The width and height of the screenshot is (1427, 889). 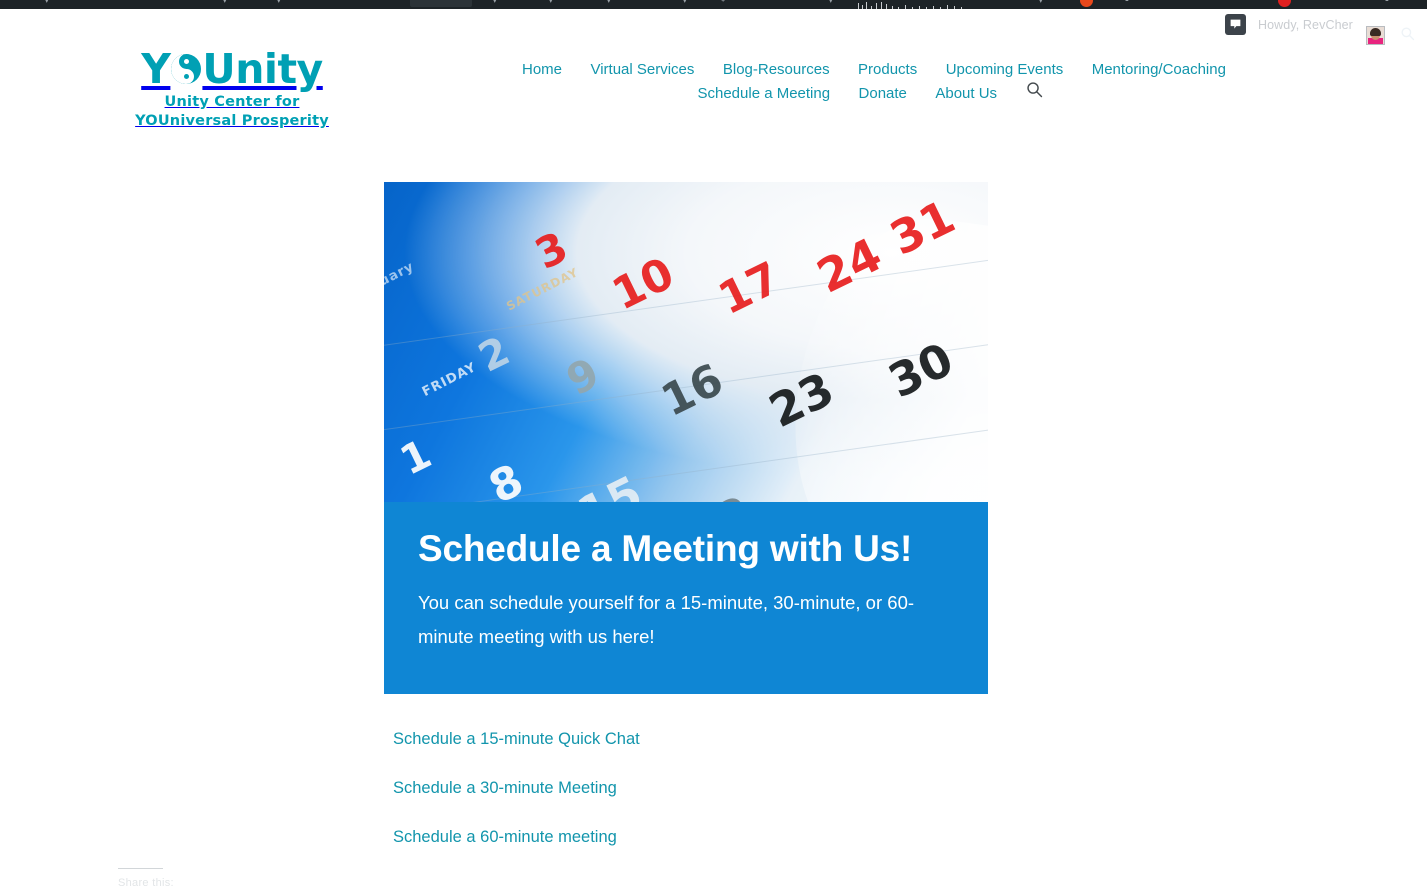 What do you see at coordinates (1387, 3) in the screenshot?
I see `strip-icon-11: ▪` at bounding box center [1387, 3].